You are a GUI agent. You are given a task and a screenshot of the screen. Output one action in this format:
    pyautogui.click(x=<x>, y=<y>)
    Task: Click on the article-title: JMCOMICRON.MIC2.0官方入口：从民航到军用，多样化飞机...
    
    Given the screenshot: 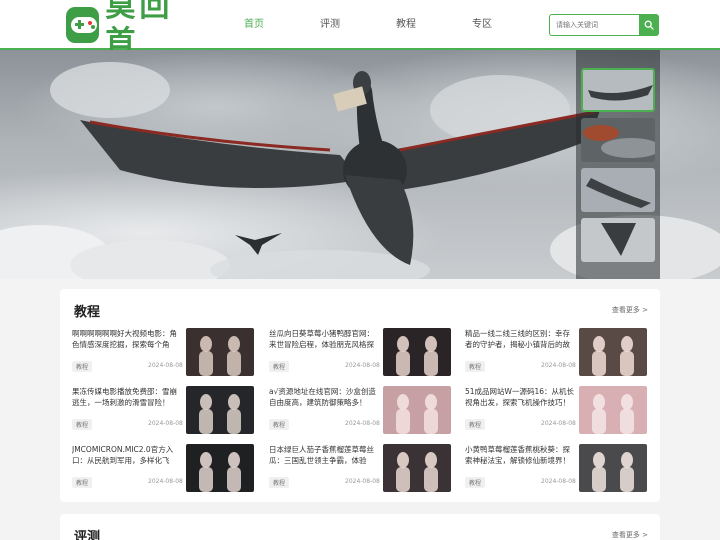 What is the action you would take?
    pyautogui.click(x=127, y=455)
    